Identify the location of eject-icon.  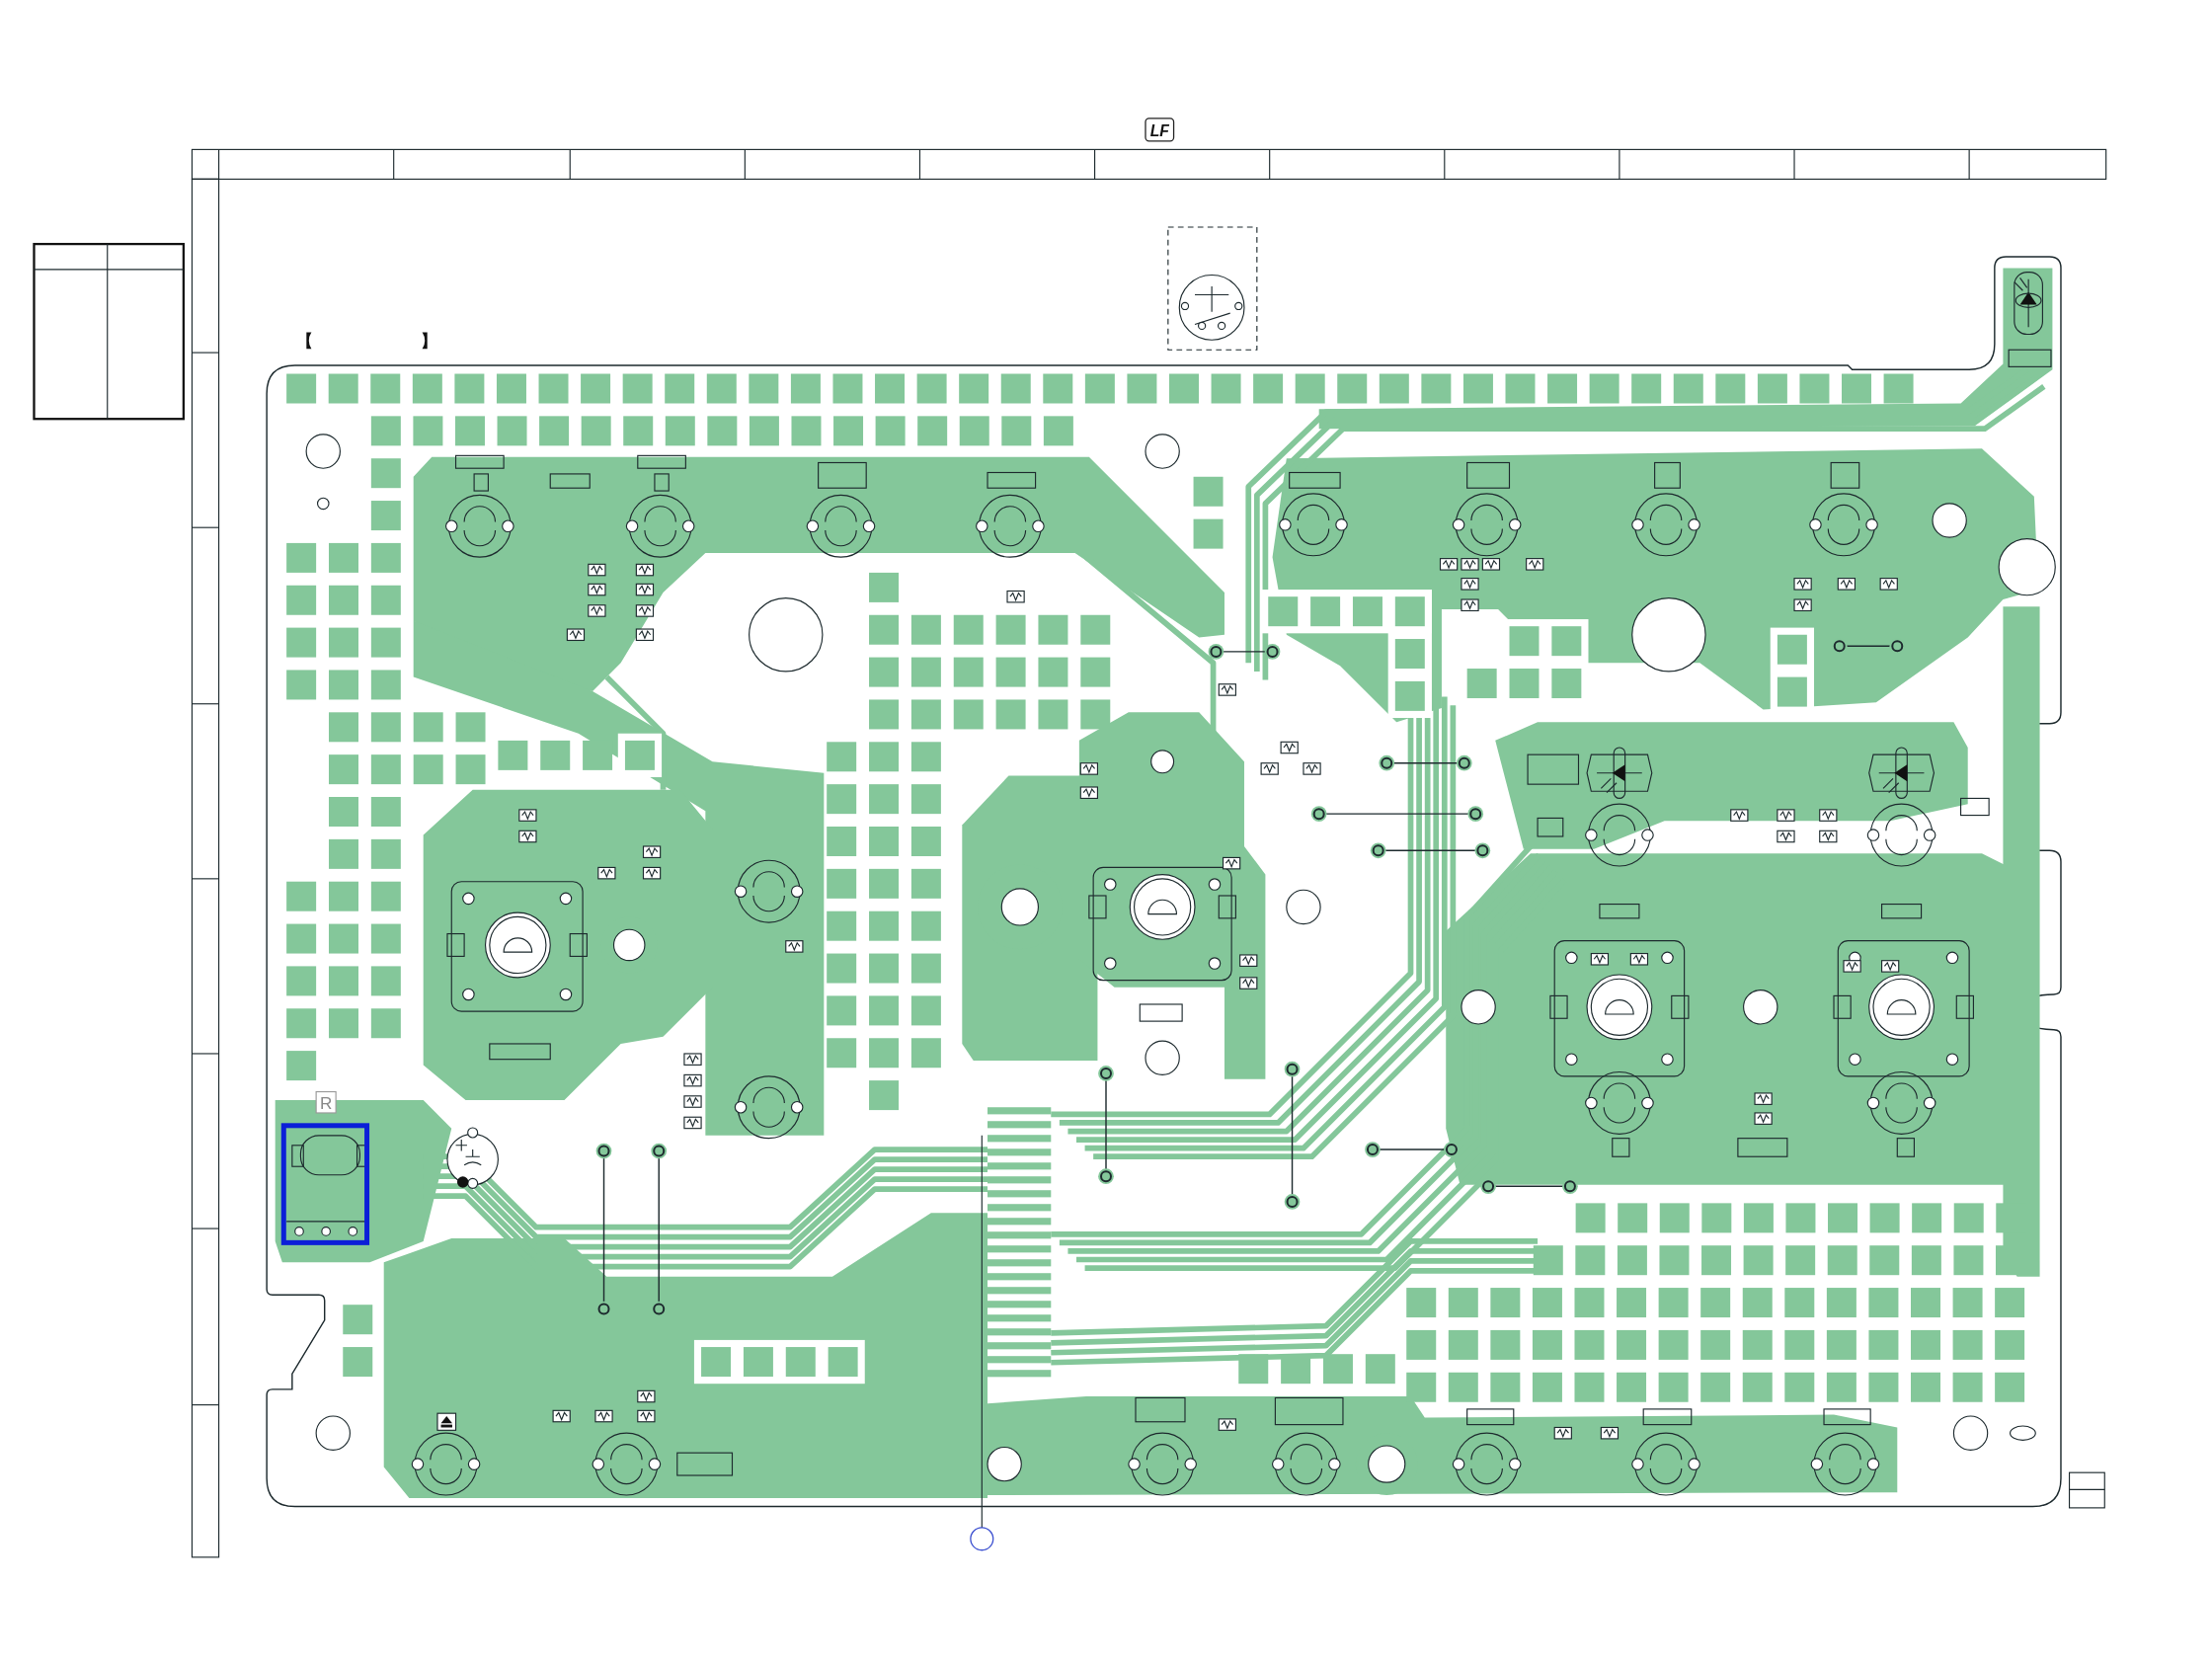
(446, 1421).